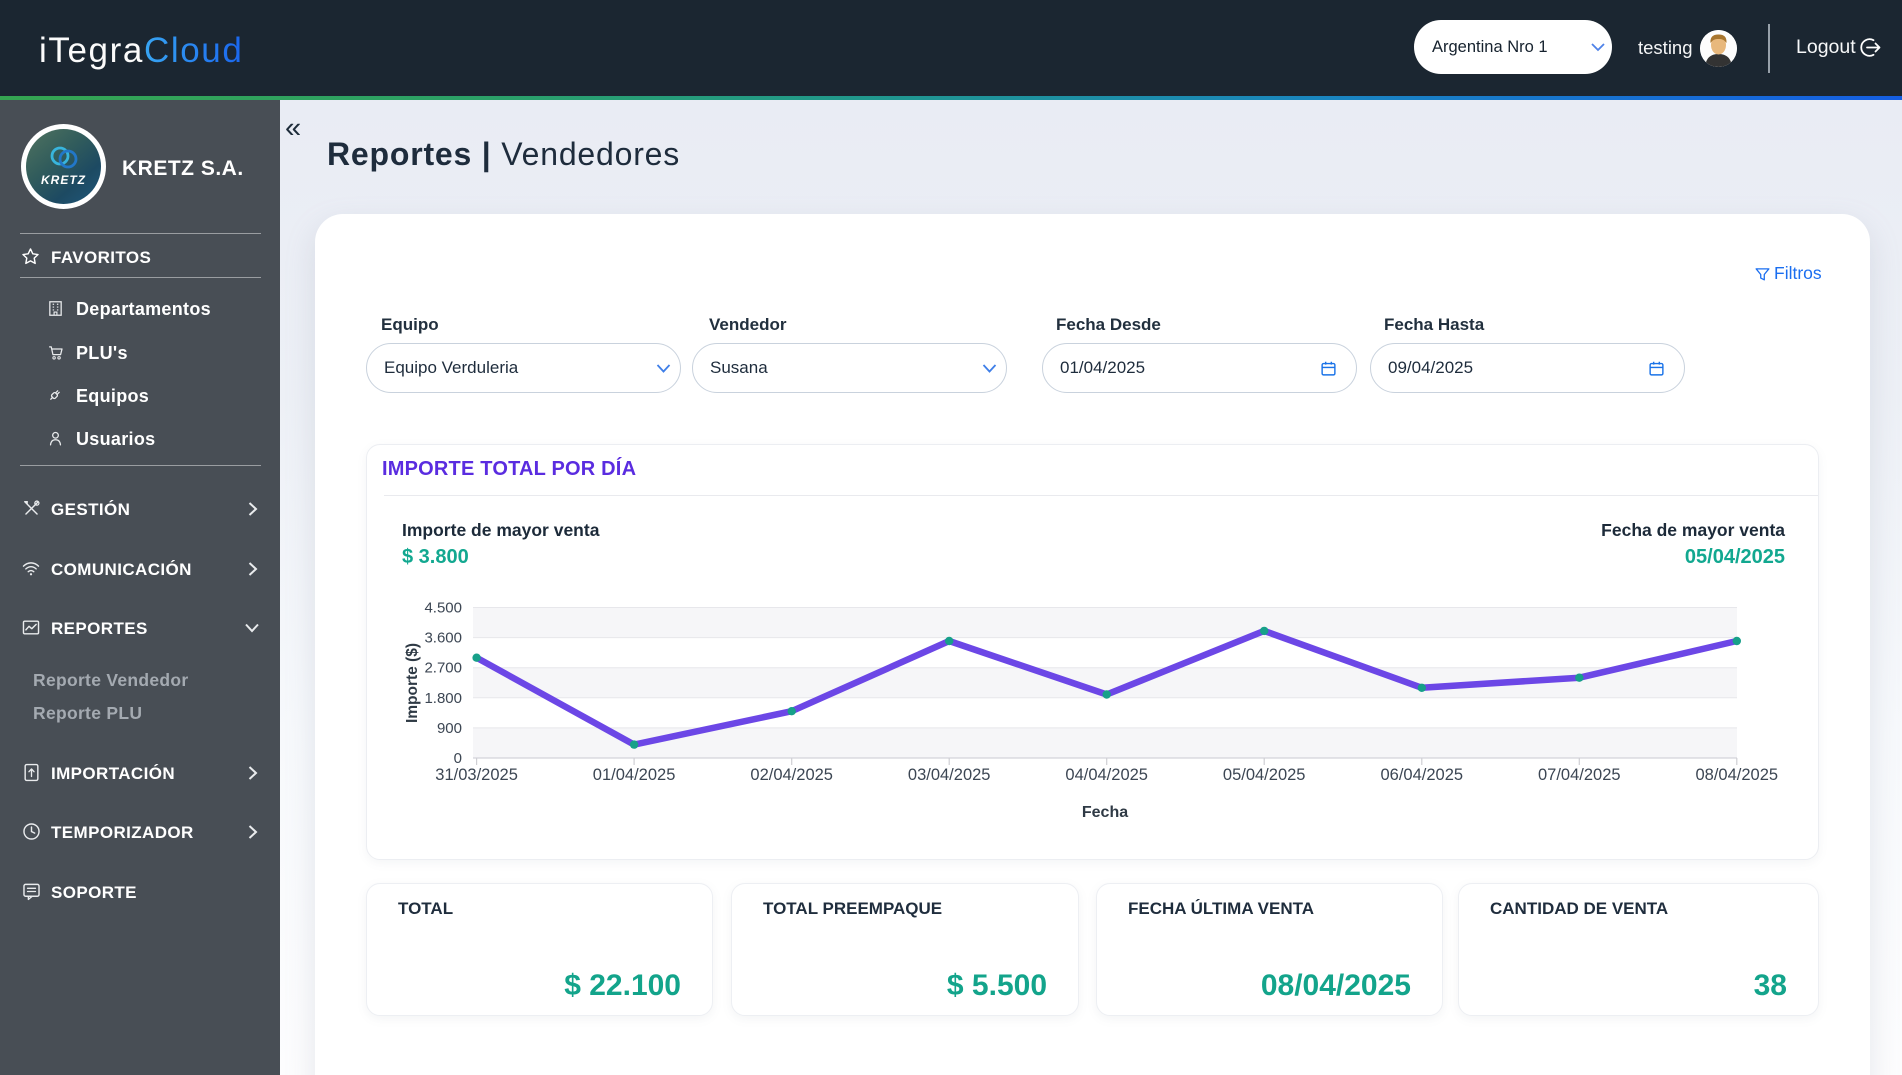 The width and height of the screenshot is (1902, 1075). I want to click on svg-text: Fecha, so click(1105, 812).